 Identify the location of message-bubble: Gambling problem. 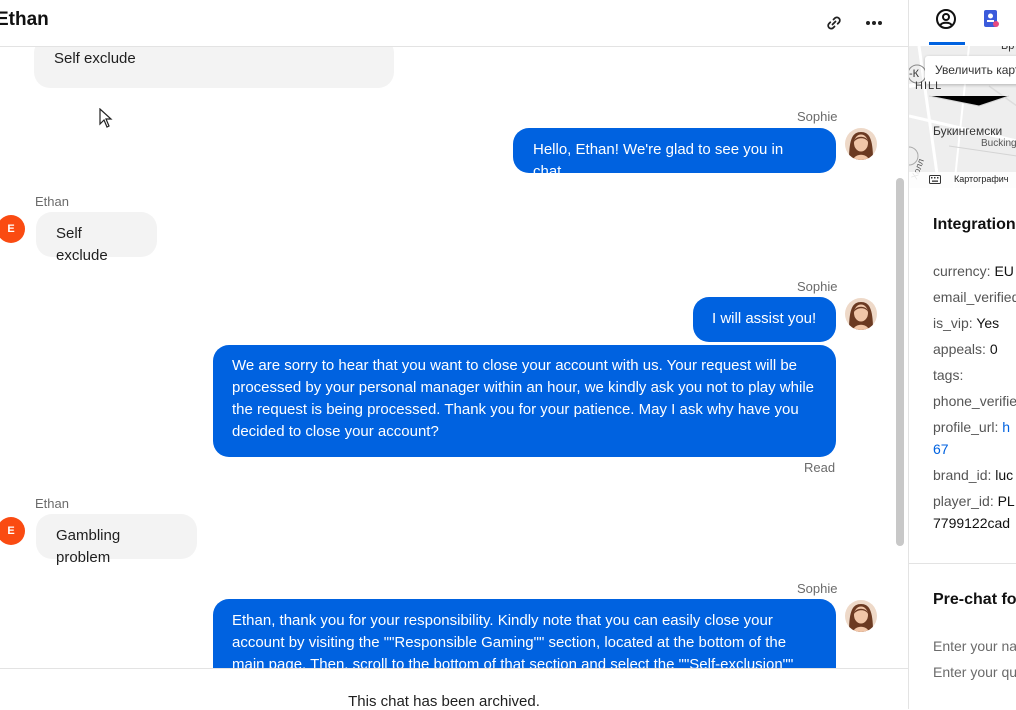
(116, 540).